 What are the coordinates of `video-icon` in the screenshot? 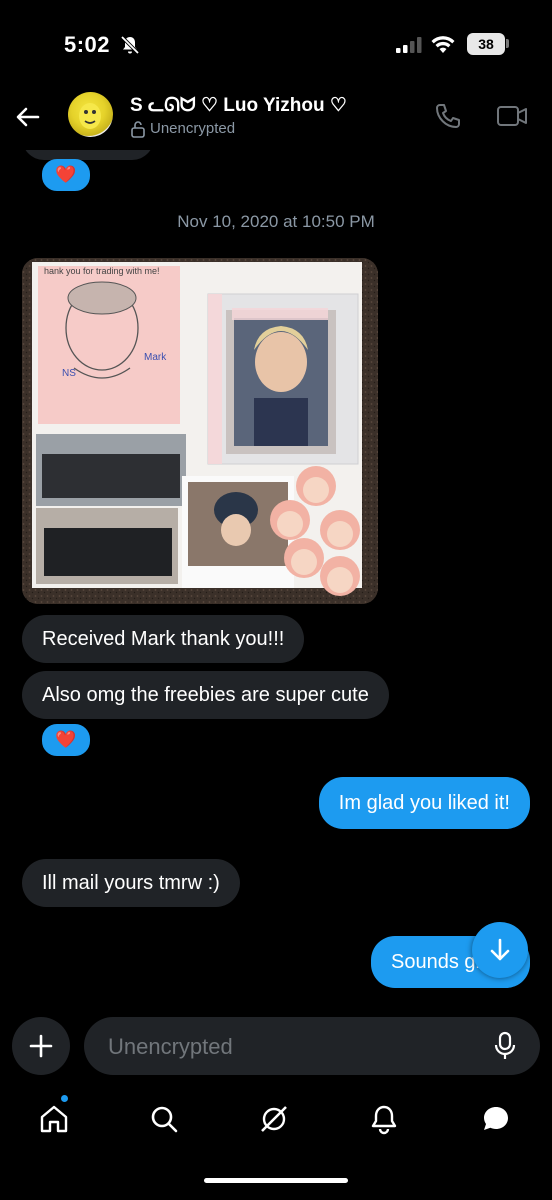 It's located at (512, 116).